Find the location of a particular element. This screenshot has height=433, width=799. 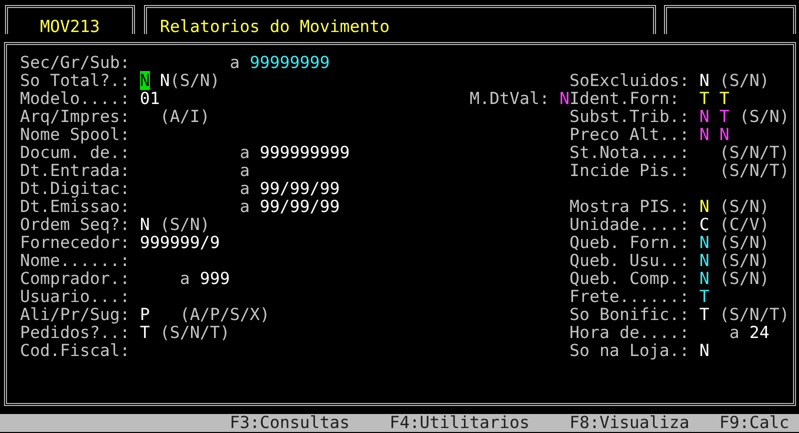

field-label: Ident.Forn: is located at coordinates (625, 98).